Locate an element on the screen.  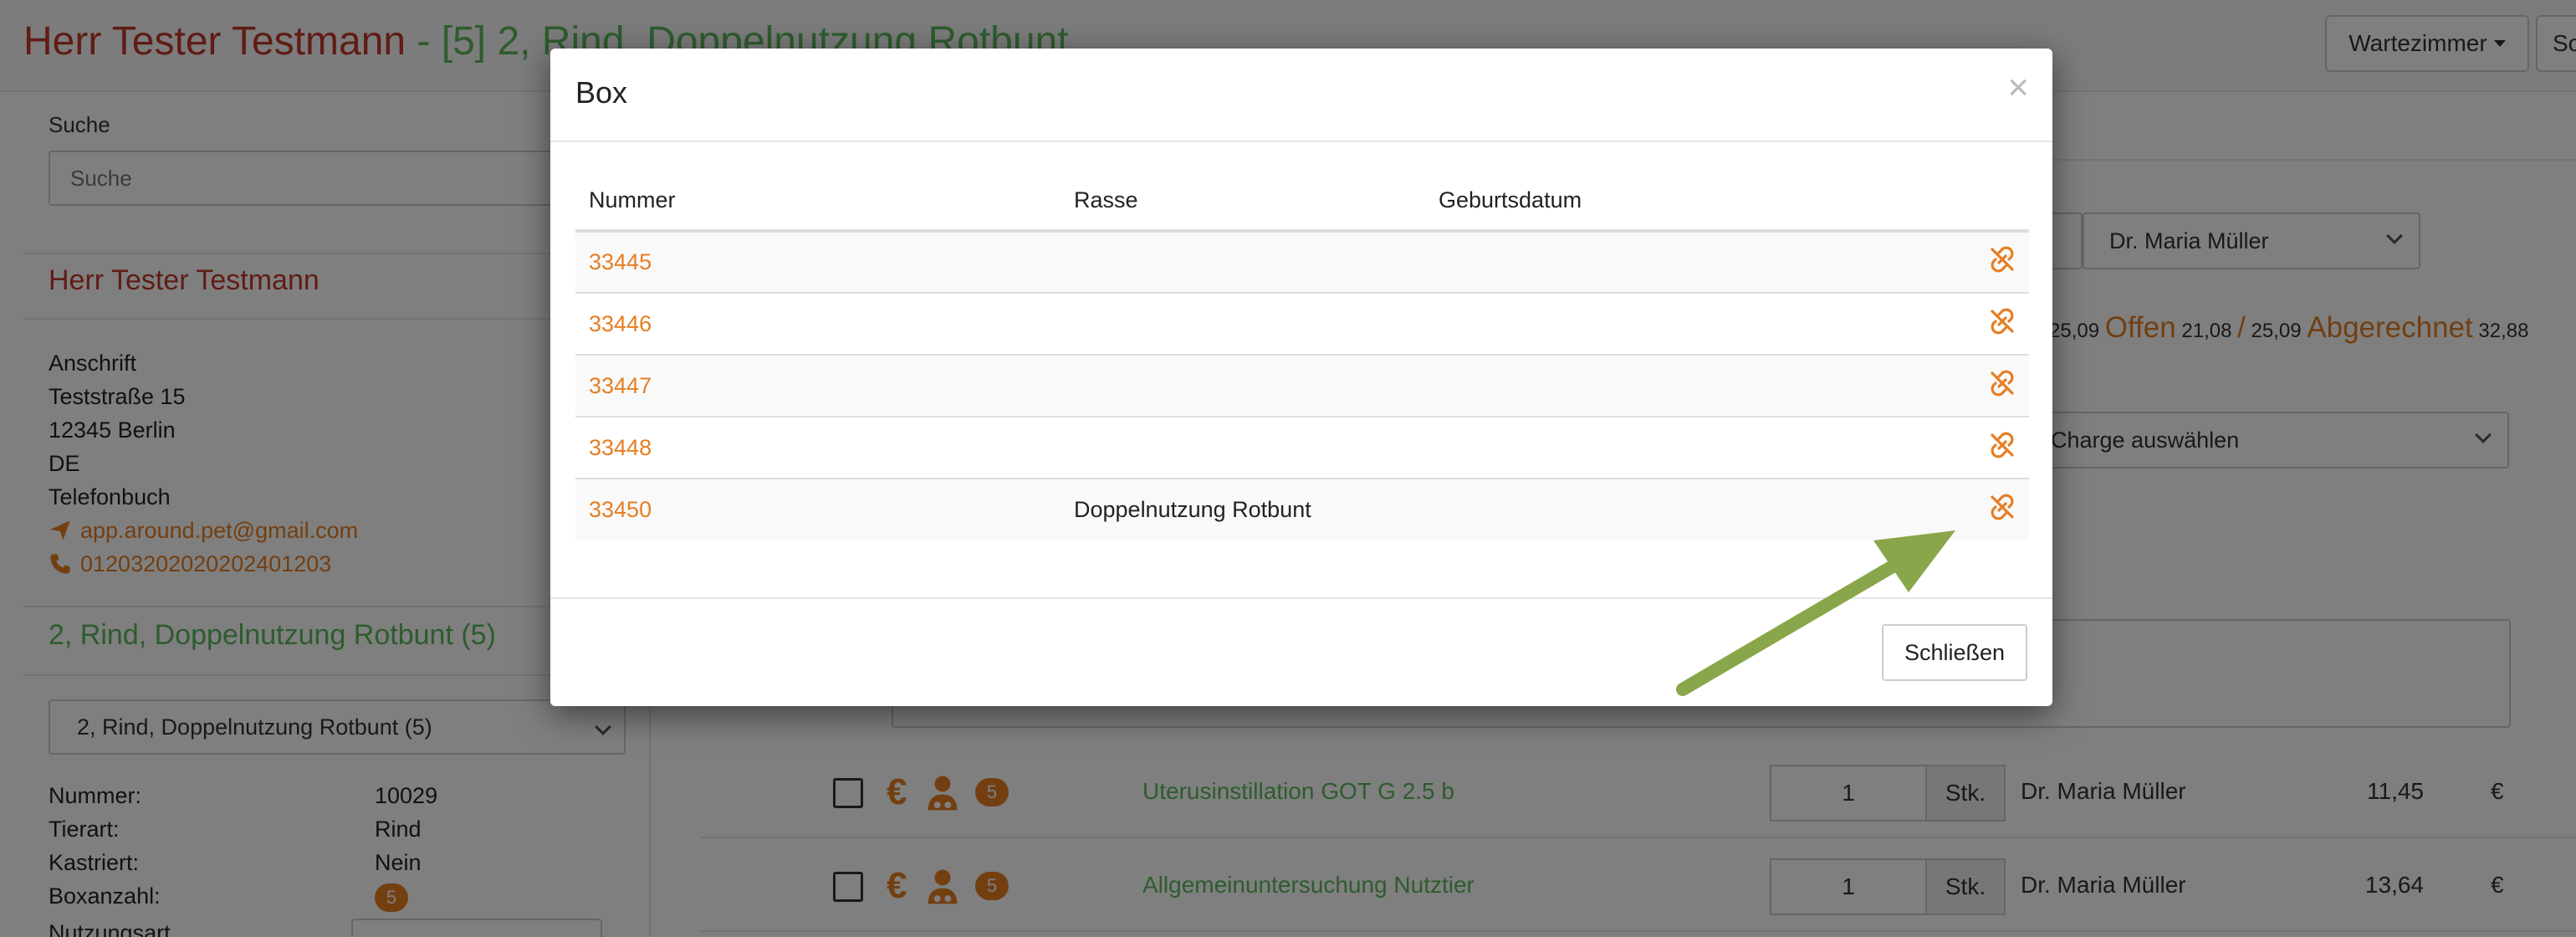
table-header-row: Nummer Rasse Geburtsdatum is located at coordinates (1302, 202).